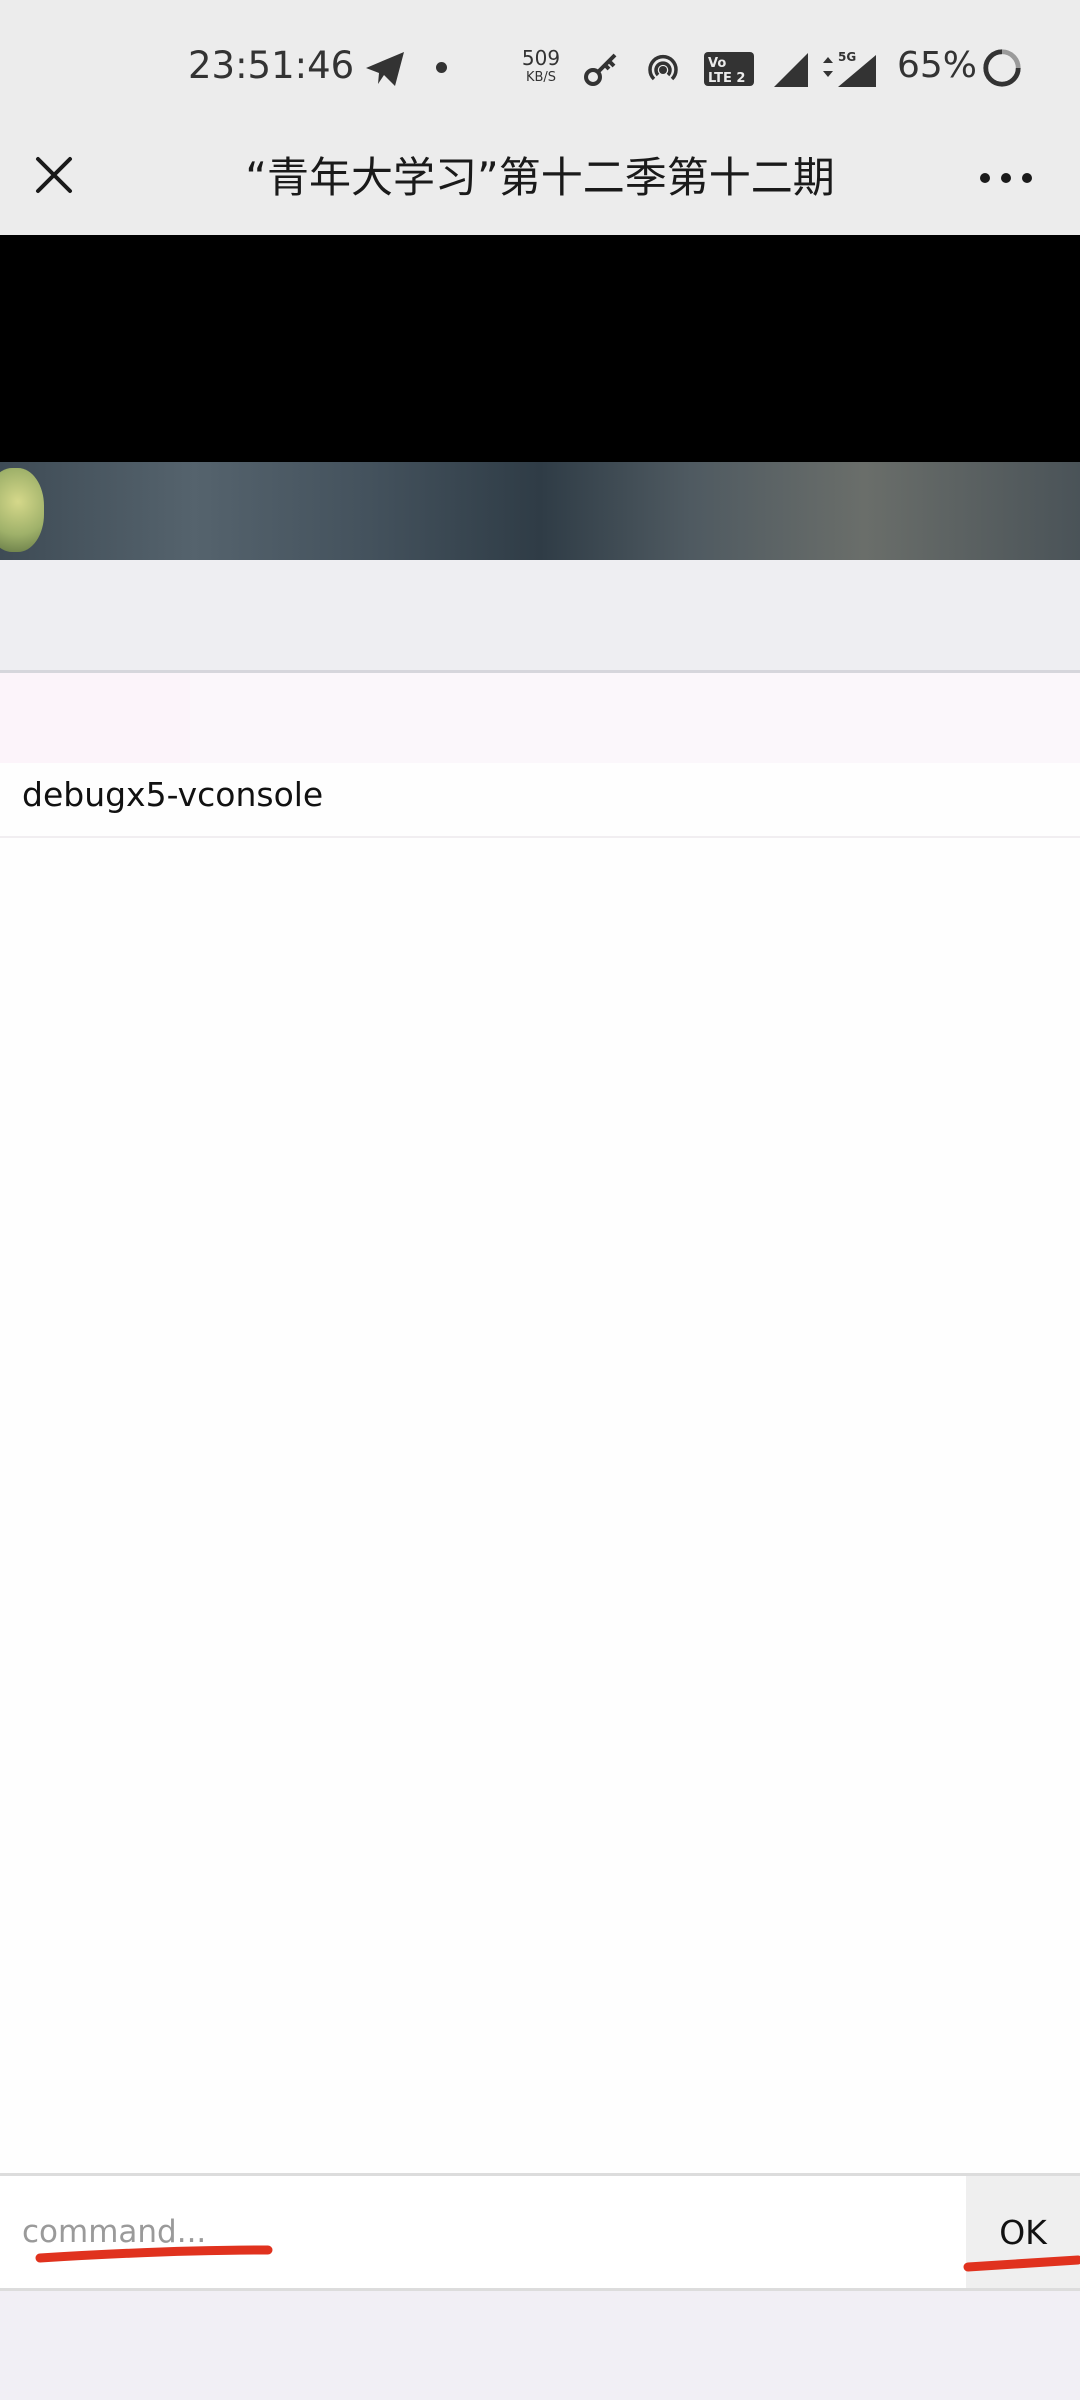  I want to click on vconsole-tab-active, so click(95, 718).